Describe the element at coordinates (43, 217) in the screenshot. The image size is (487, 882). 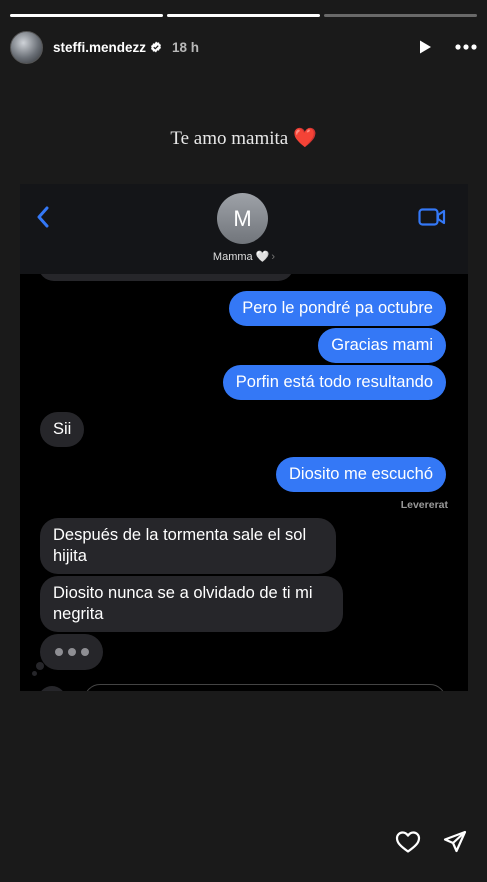
I see `chevron-left-icon` at that location.